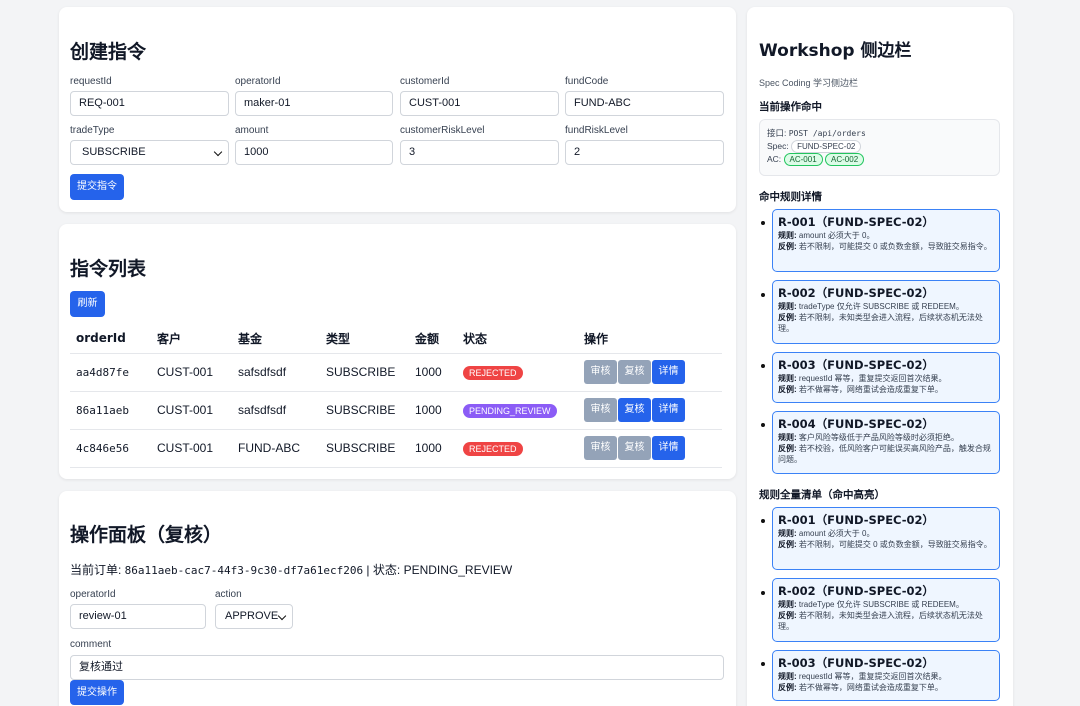 The width and height of the screenshot is (1080, 706). I want to click on customer-id-label: customerId, so click(425, 81).